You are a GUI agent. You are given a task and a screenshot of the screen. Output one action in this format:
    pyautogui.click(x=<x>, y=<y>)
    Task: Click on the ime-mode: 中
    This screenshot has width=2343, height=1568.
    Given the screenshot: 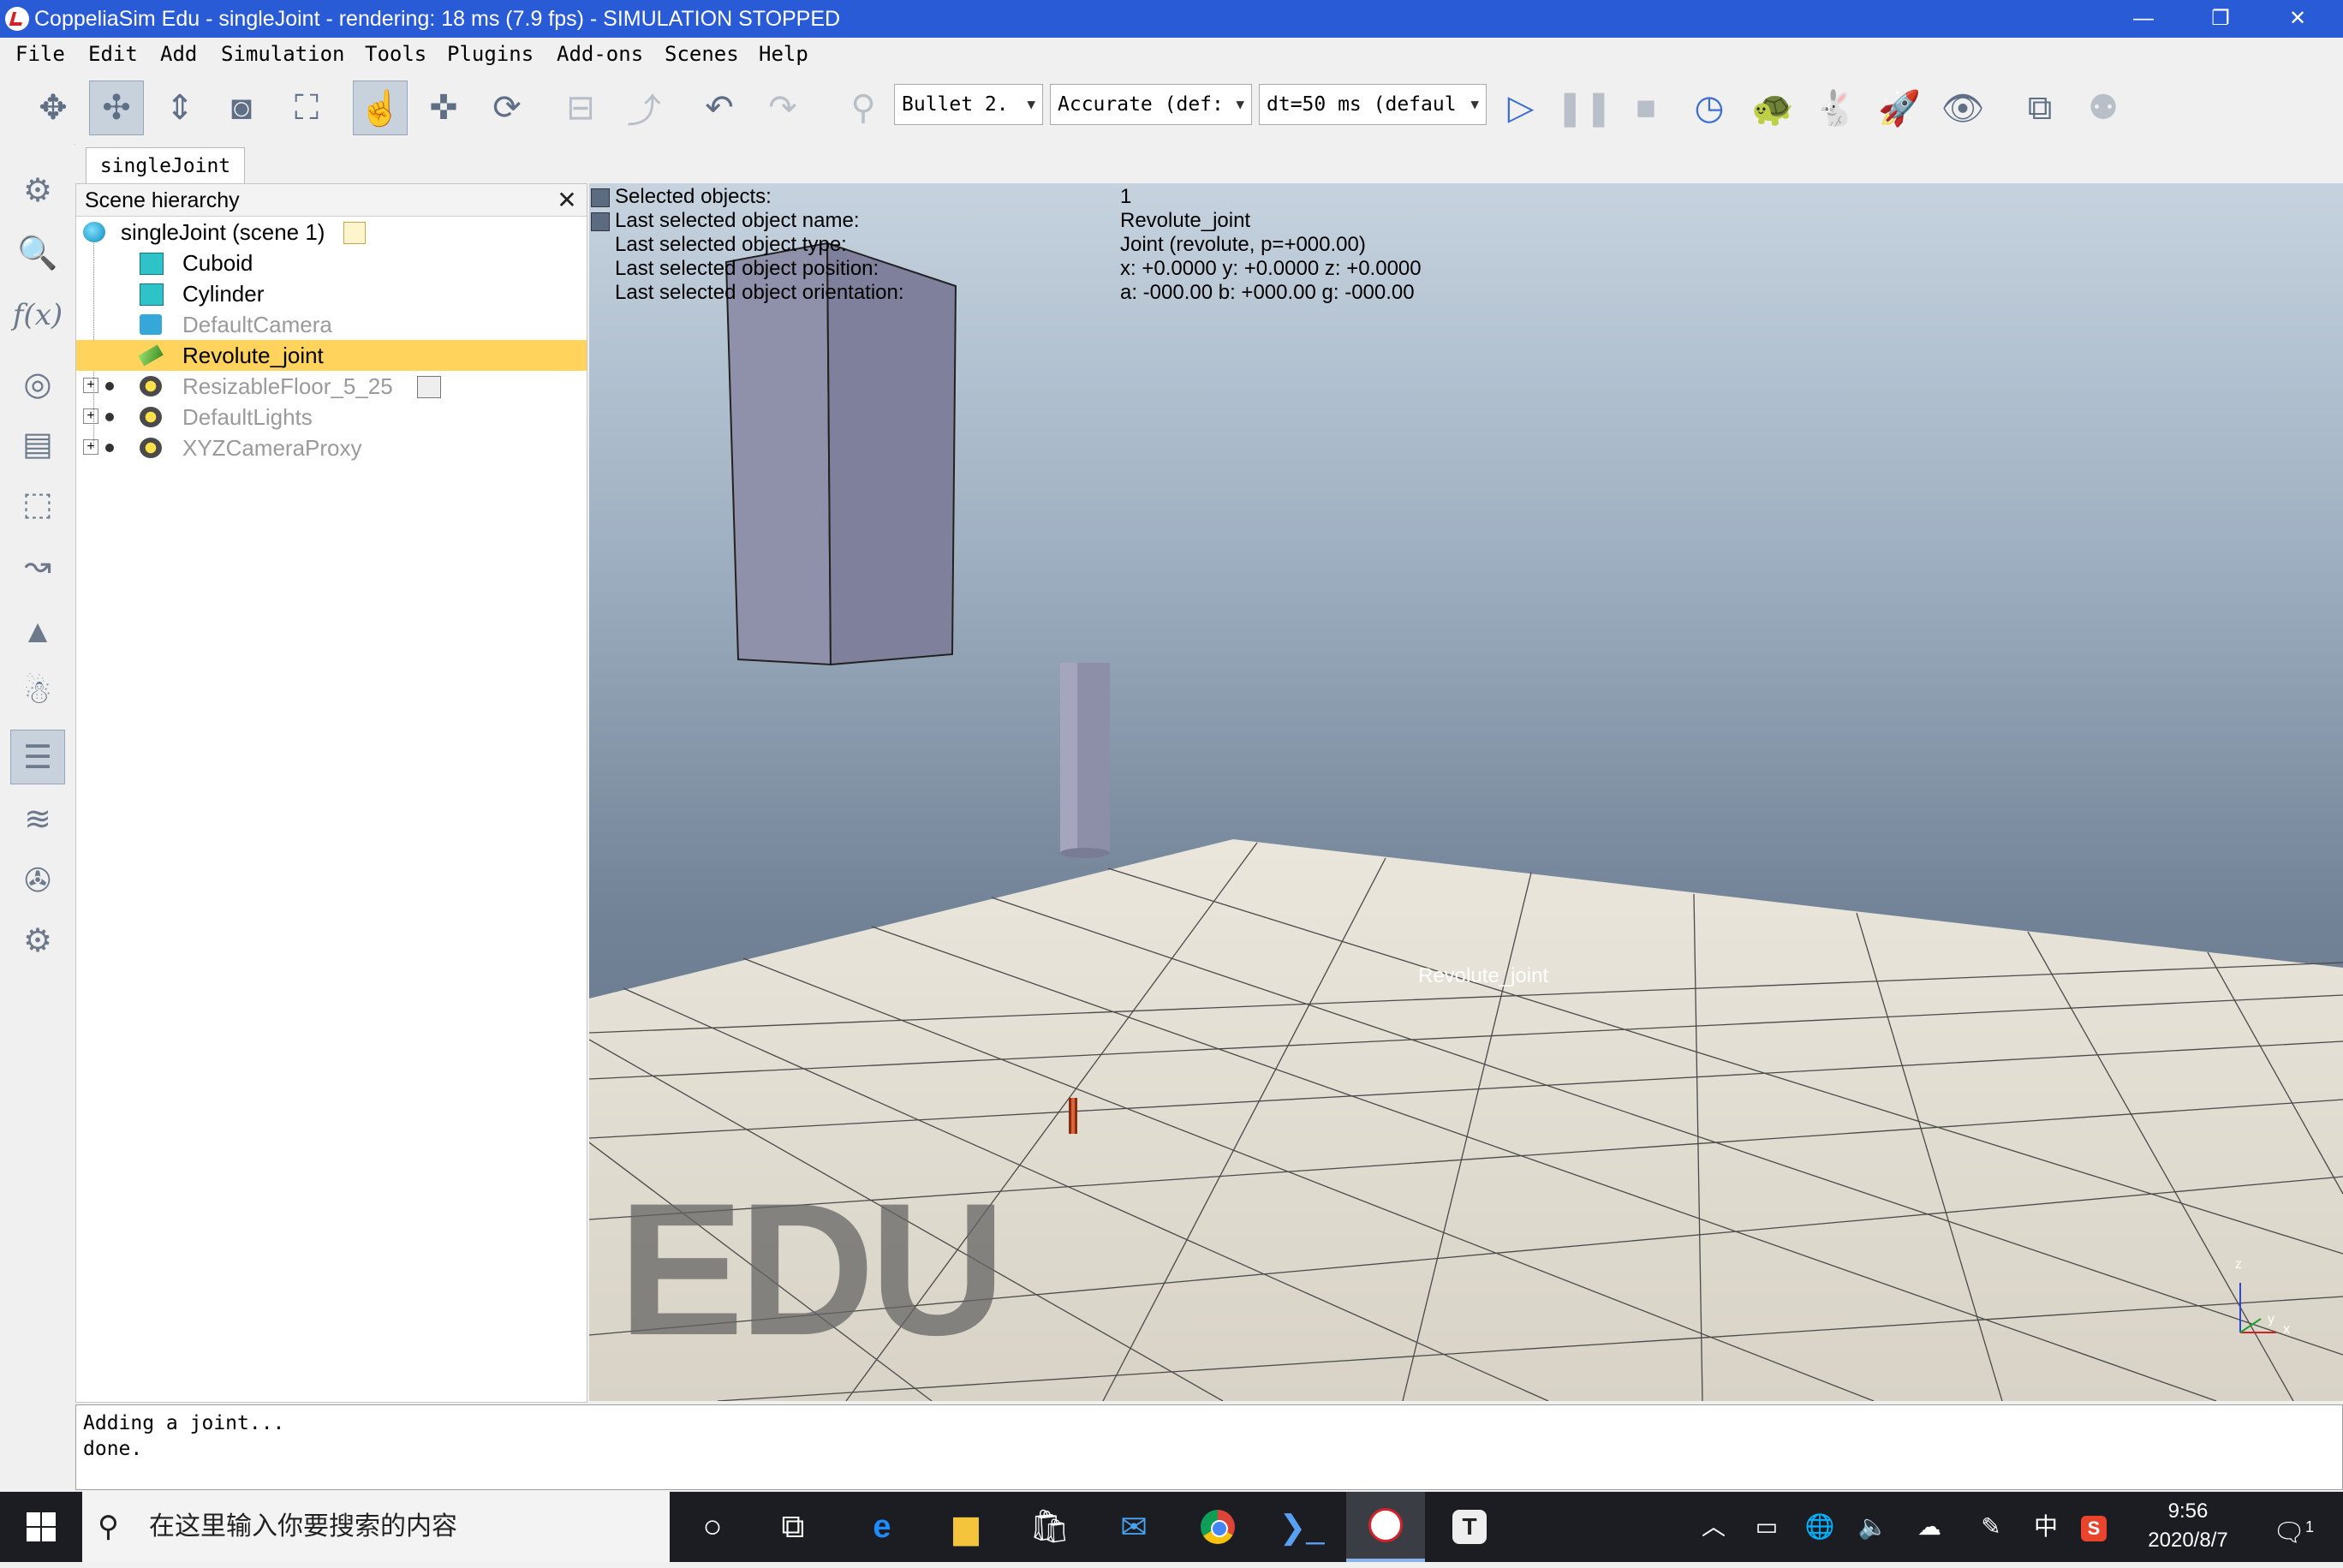 What is the action you would take?
    pyautogui.click(x=2045, y=1527)
    